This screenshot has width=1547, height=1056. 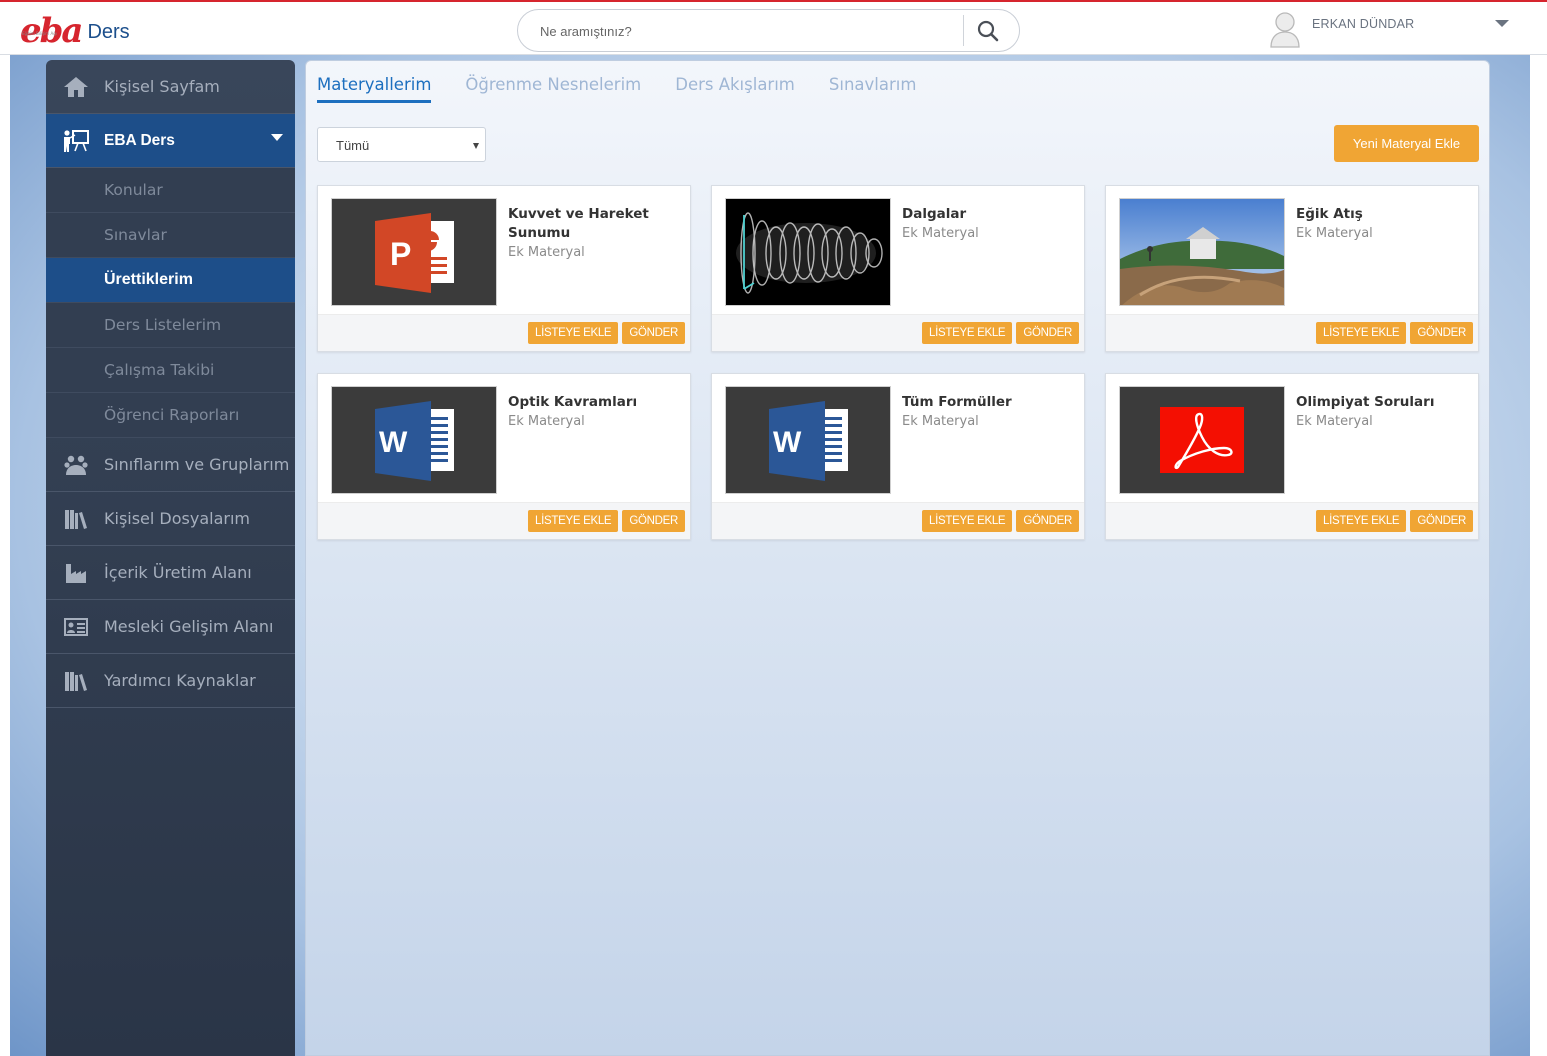 What do you see at coordinates (76, 141) in the screenshot?
I see `teacher-board-icon` at bounding box center [76, 141].